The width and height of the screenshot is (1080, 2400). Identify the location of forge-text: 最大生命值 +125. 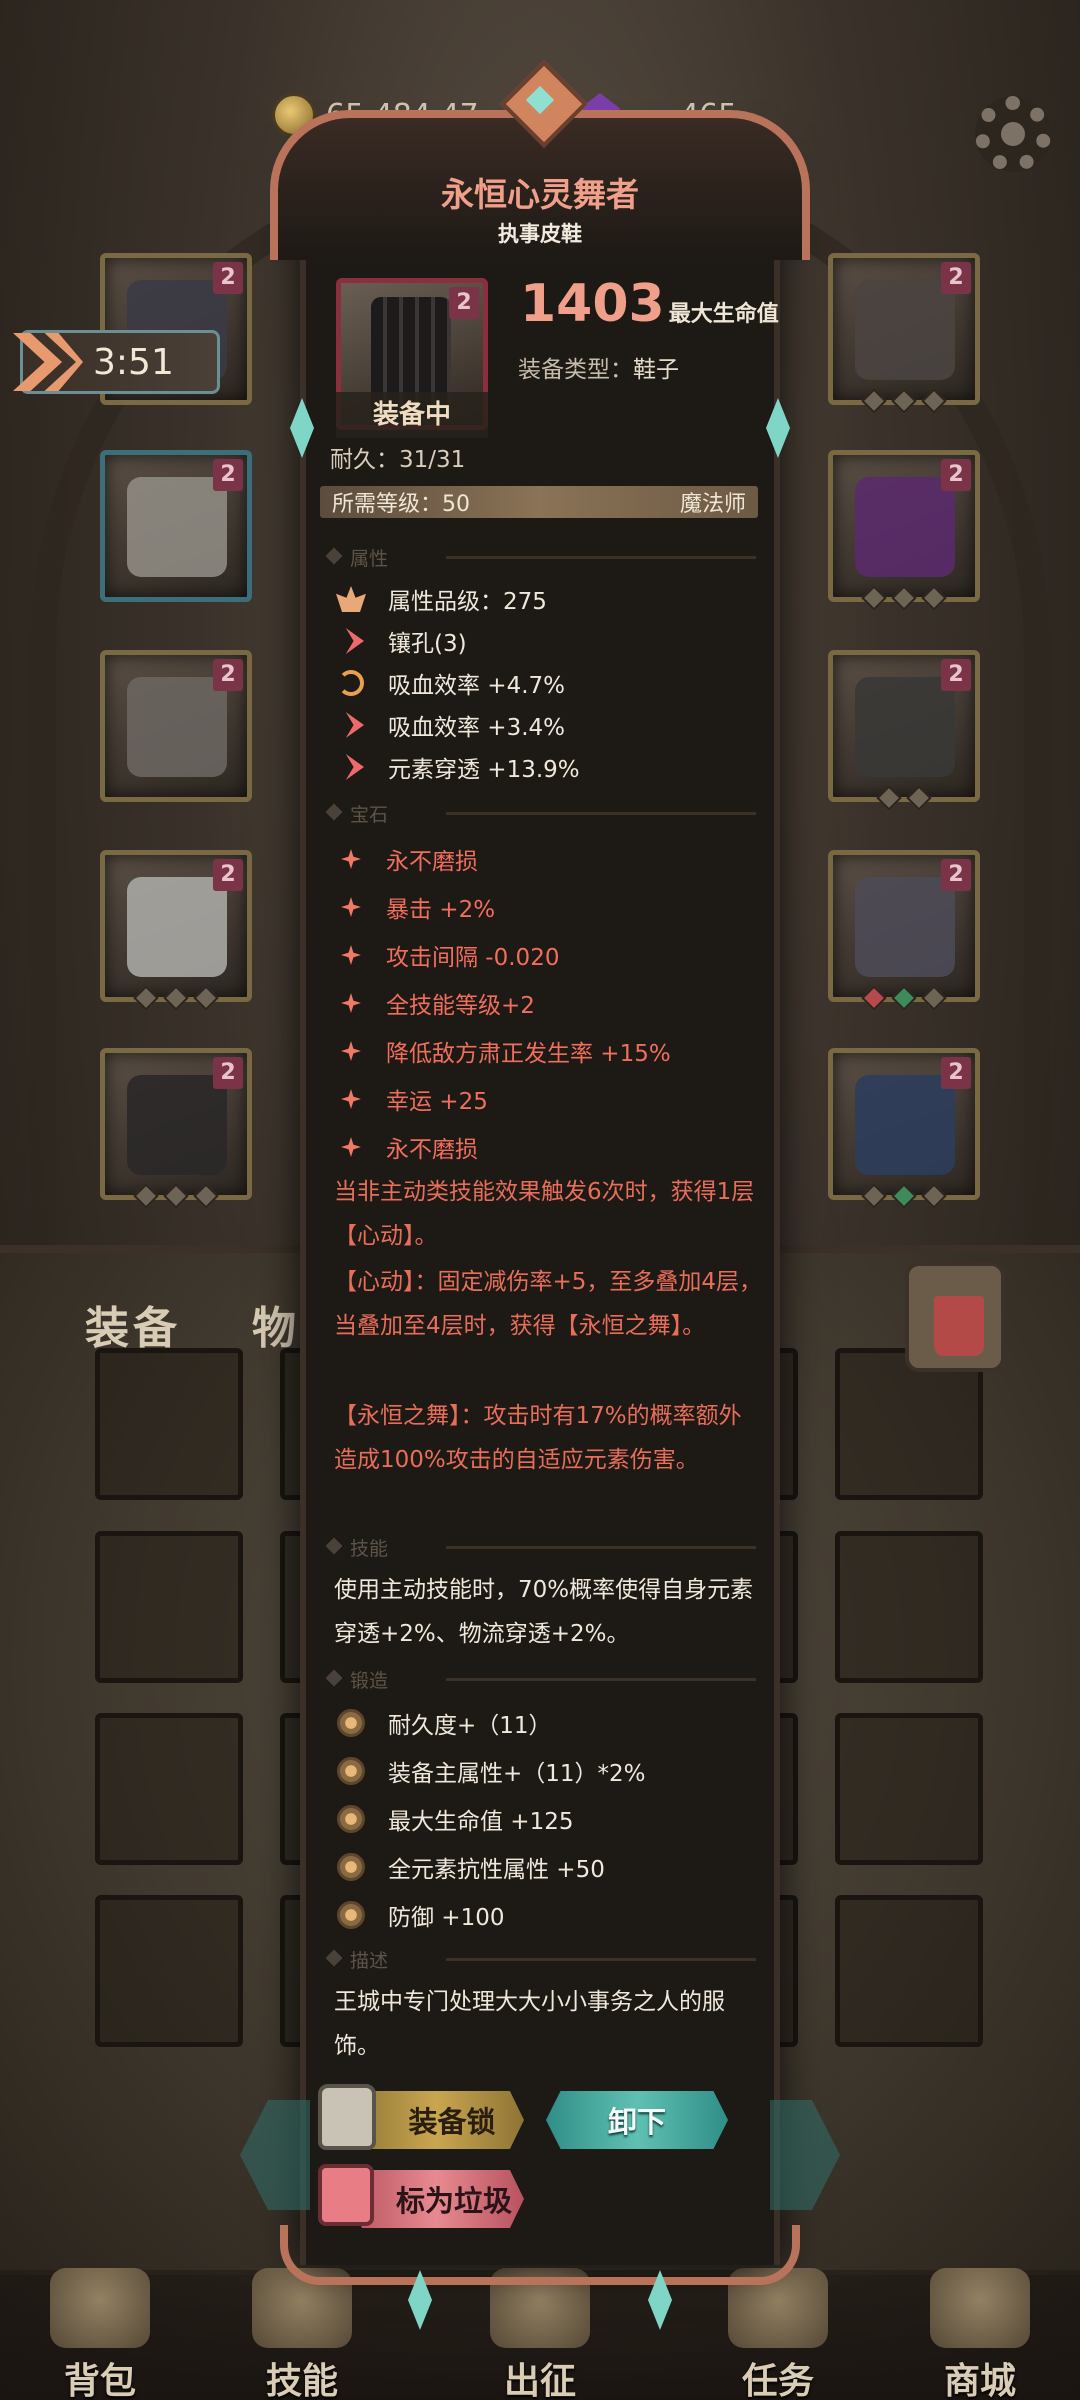
(481, 1822).